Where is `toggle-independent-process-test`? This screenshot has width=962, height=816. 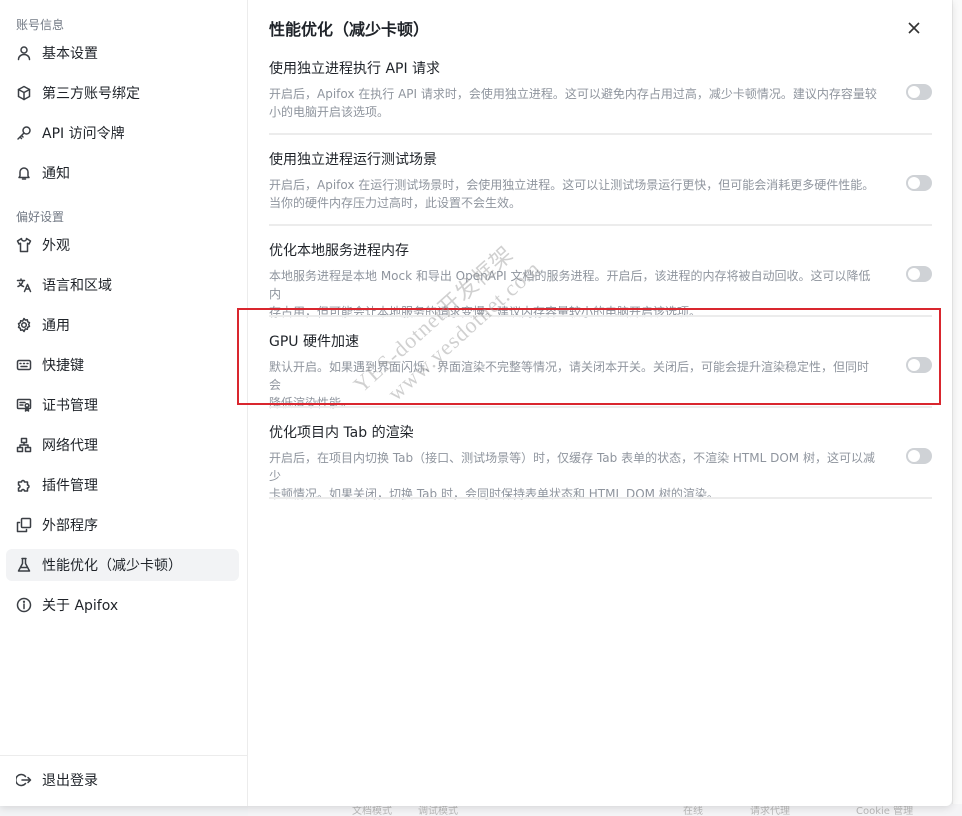
toggle-independent-process-test is located at coordinates (919, 183).